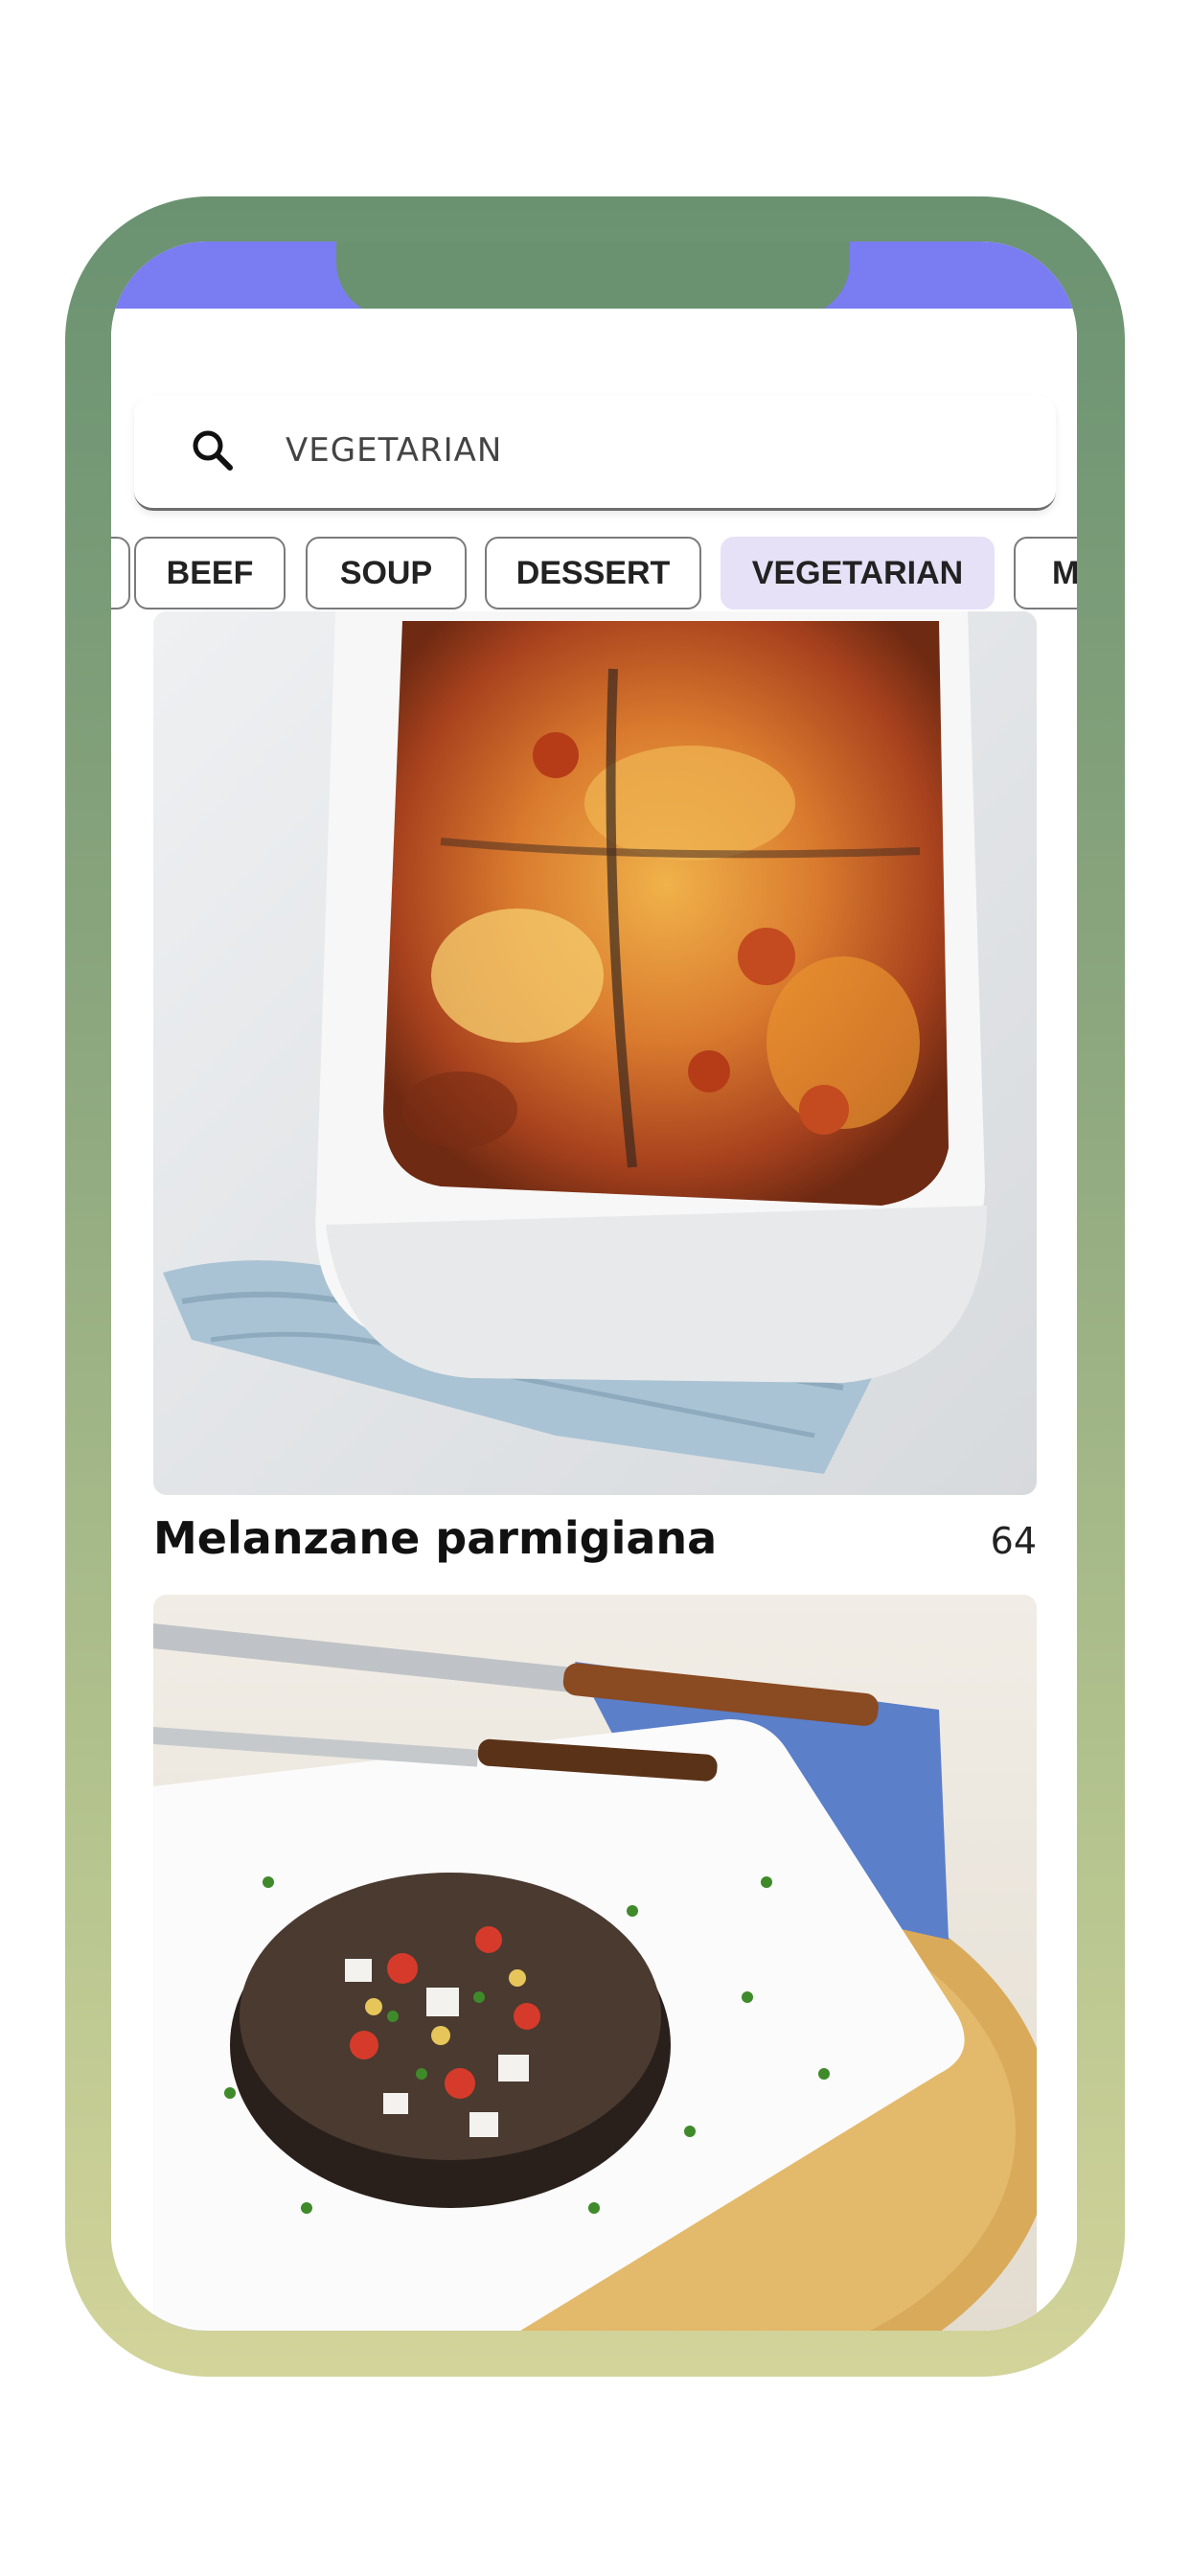 The height and width of the screenshot is (2576, 1190). I want to click on chip-vegetarian: VEGETARIAN, so click(858, 573).